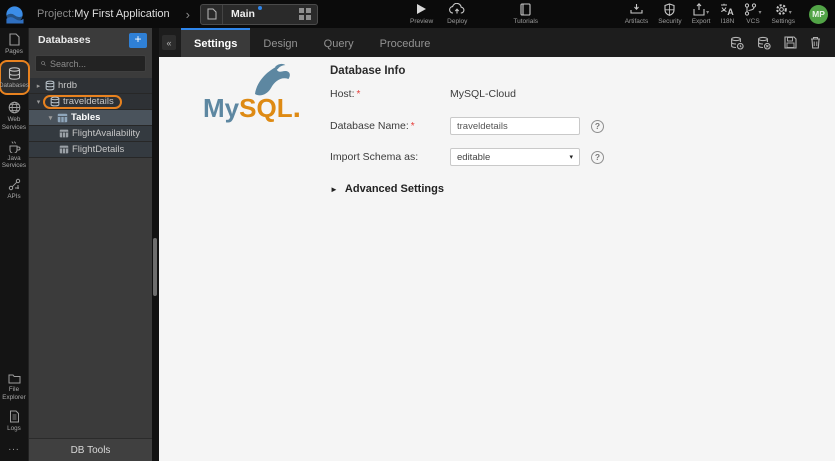  What do you see at coordinates (515, 126) in the screenshot?
I see `database-name-input` at bounding box center [515, 126].